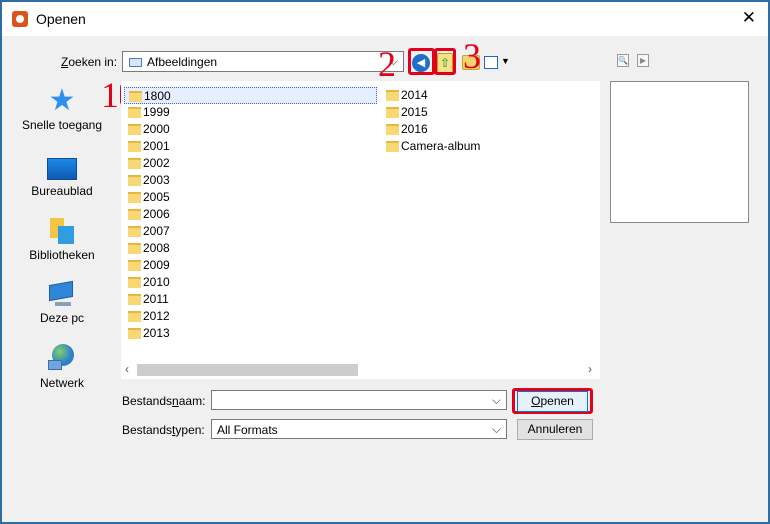  Describe the element at coordinates (147, 197) in the screenshot. I see `folder-item: 2005` at that location.